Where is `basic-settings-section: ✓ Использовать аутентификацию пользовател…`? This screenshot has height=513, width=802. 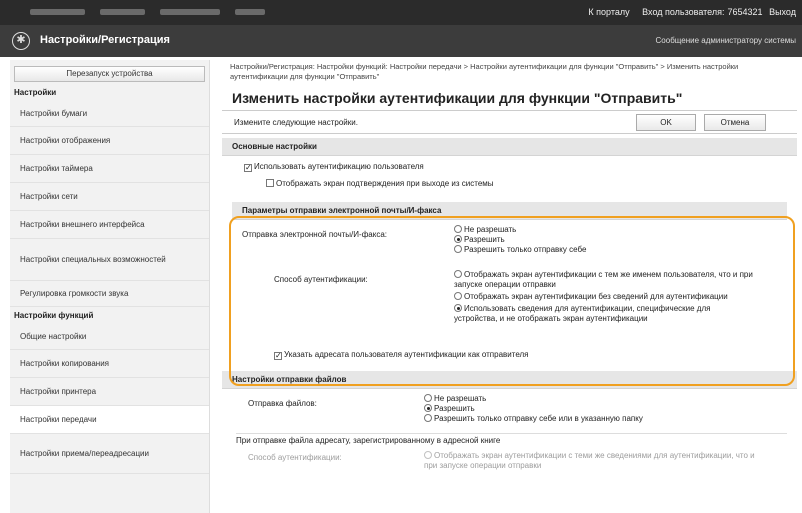
basic-settings-section: ✓ Использовать аутентификацию пользовател… is located at coordinates (509, 176).